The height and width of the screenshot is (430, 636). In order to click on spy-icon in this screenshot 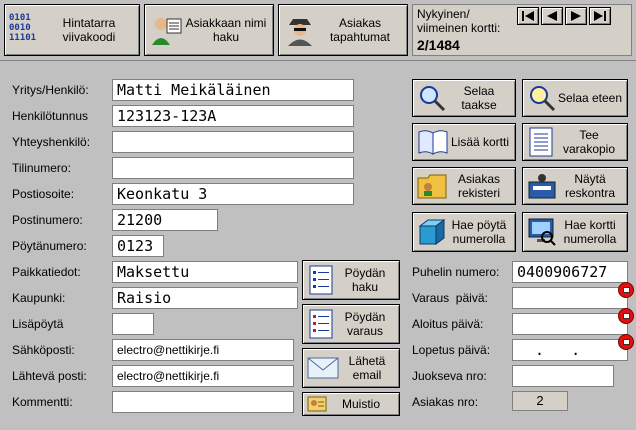, I will do `click(300, 32)`.